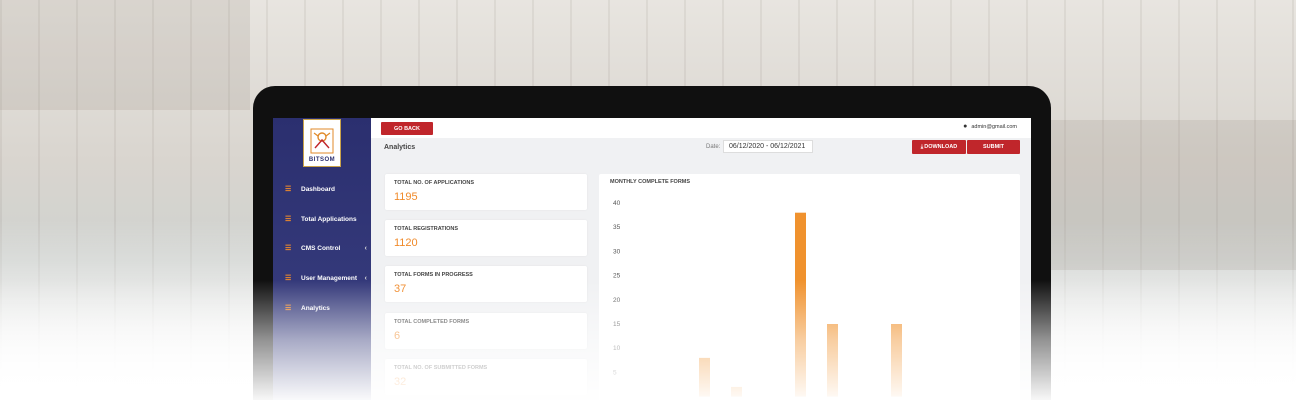  Describe the element at coordinates (617, 251) in the screenshot. I see `y-tick-label: 30` at that location.